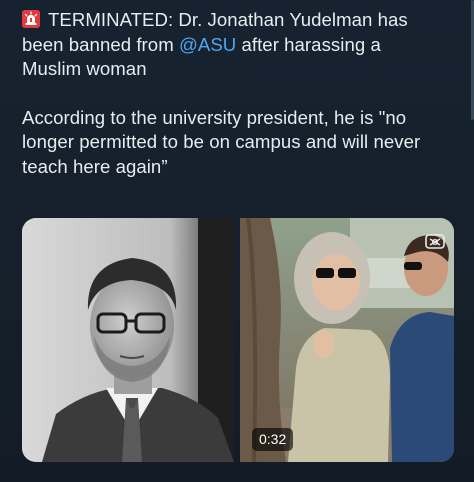 This screenshot has width=474, height=482. I want to click on siren-icon, so click(31, 19).